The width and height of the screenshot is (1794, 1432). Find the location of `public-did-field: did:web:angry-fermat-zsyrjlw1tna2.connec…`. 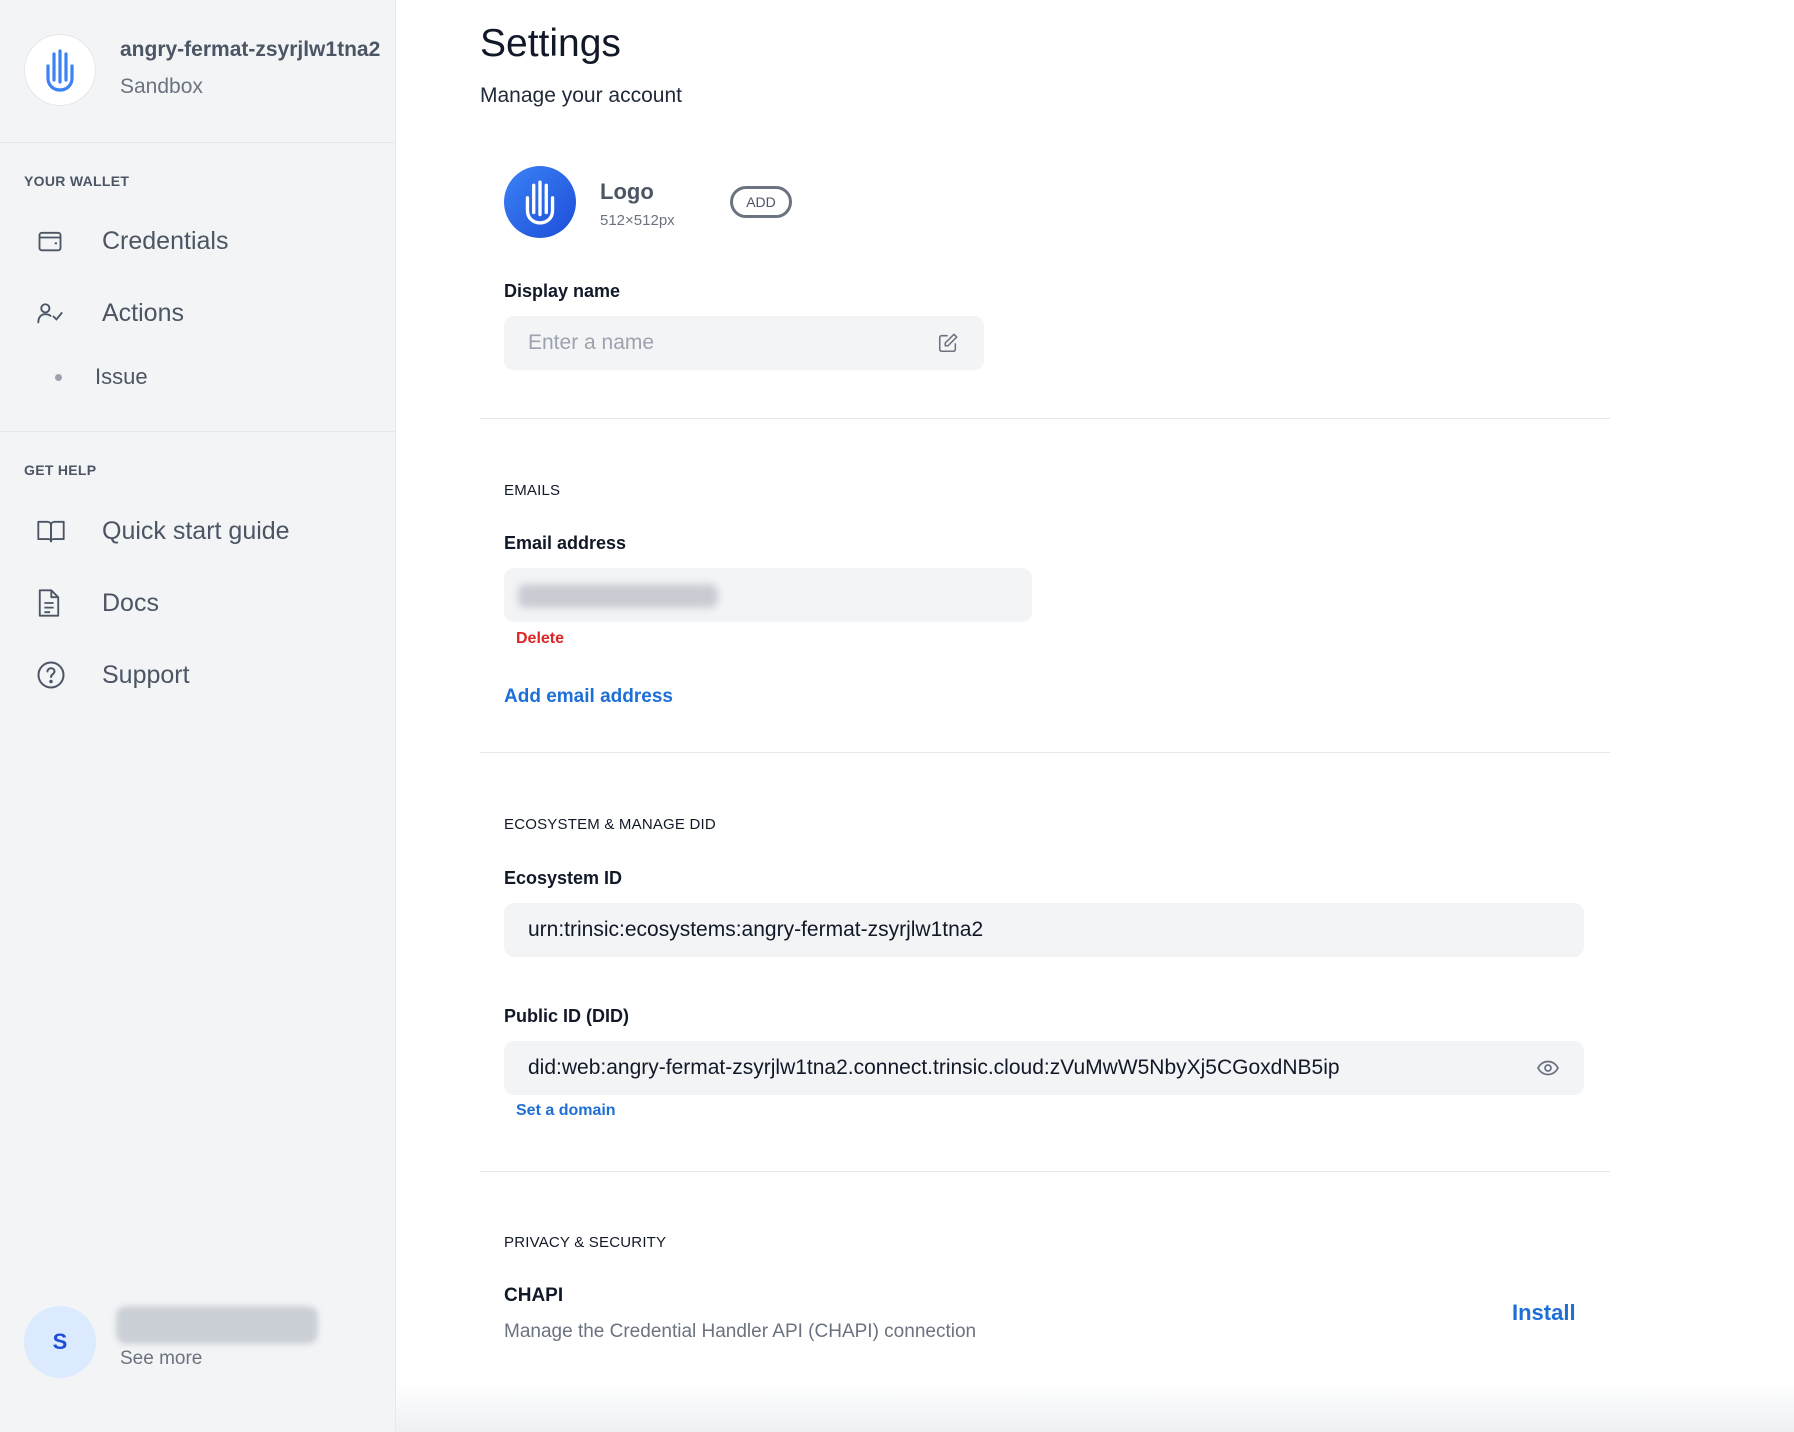

public-did-field: did:web:angry-fermat-zsyrjlw1tna2.connec… is located at coordinates (1044, 1068).